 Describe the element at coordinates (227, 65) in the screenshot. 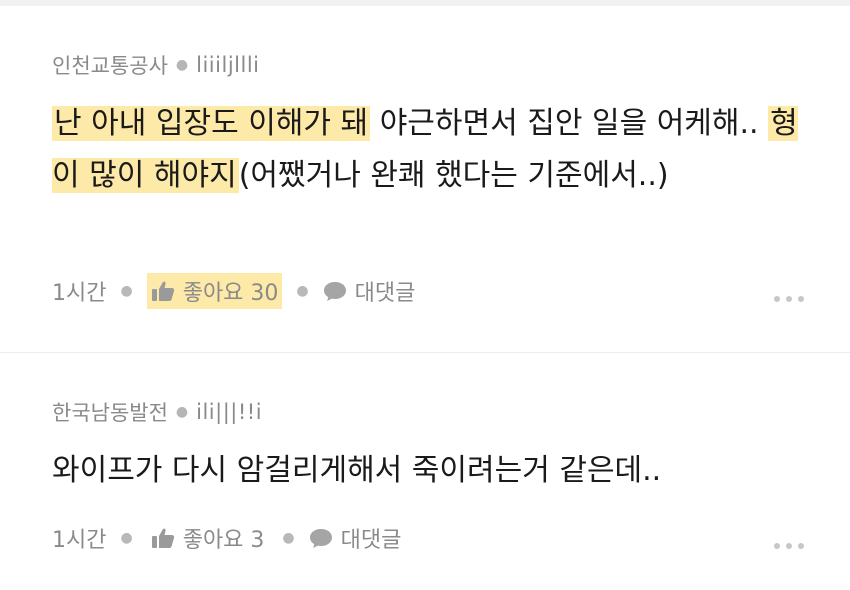

I see `author-nickname: liiiljllli` at that location.